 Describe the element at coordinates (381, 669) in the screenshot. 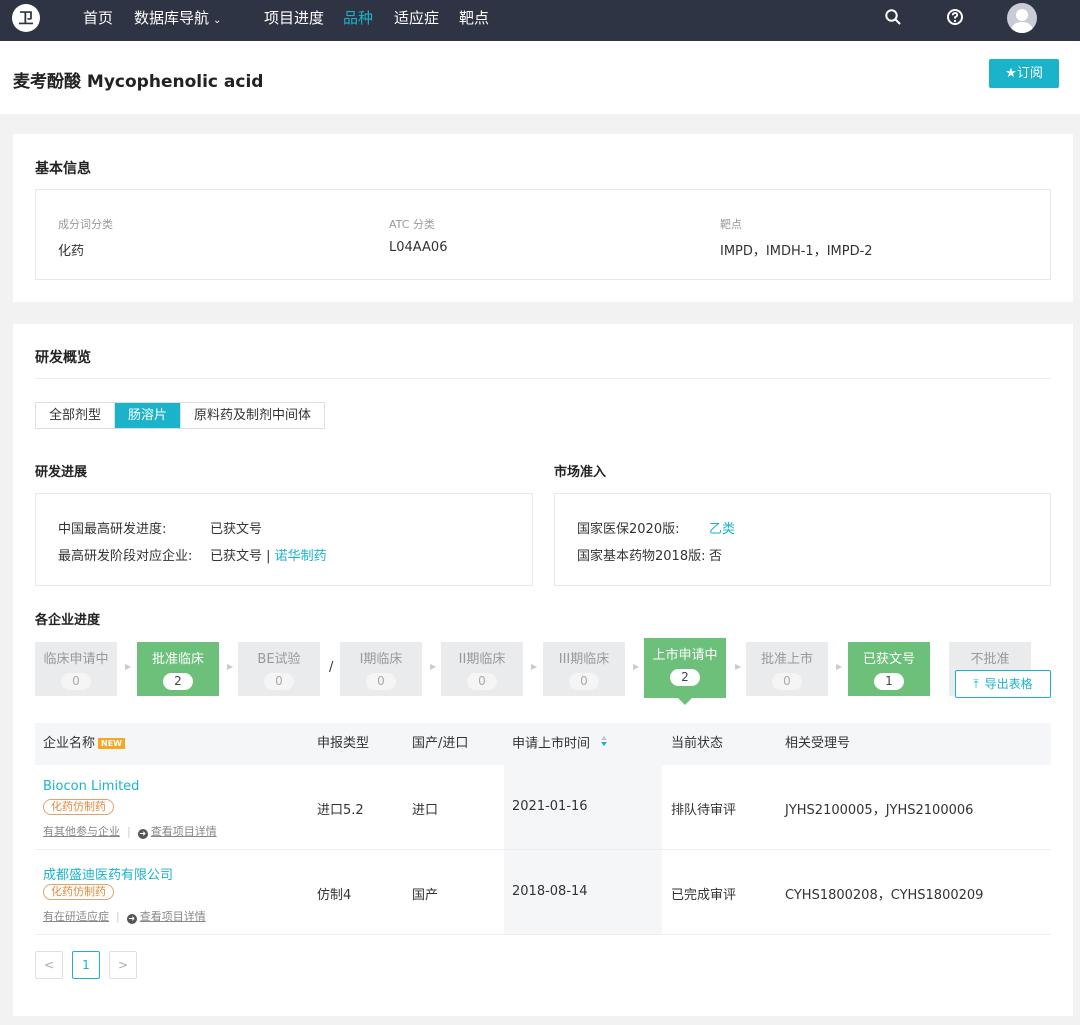

I see `stage-phase-1: I期临床 0` at that location.